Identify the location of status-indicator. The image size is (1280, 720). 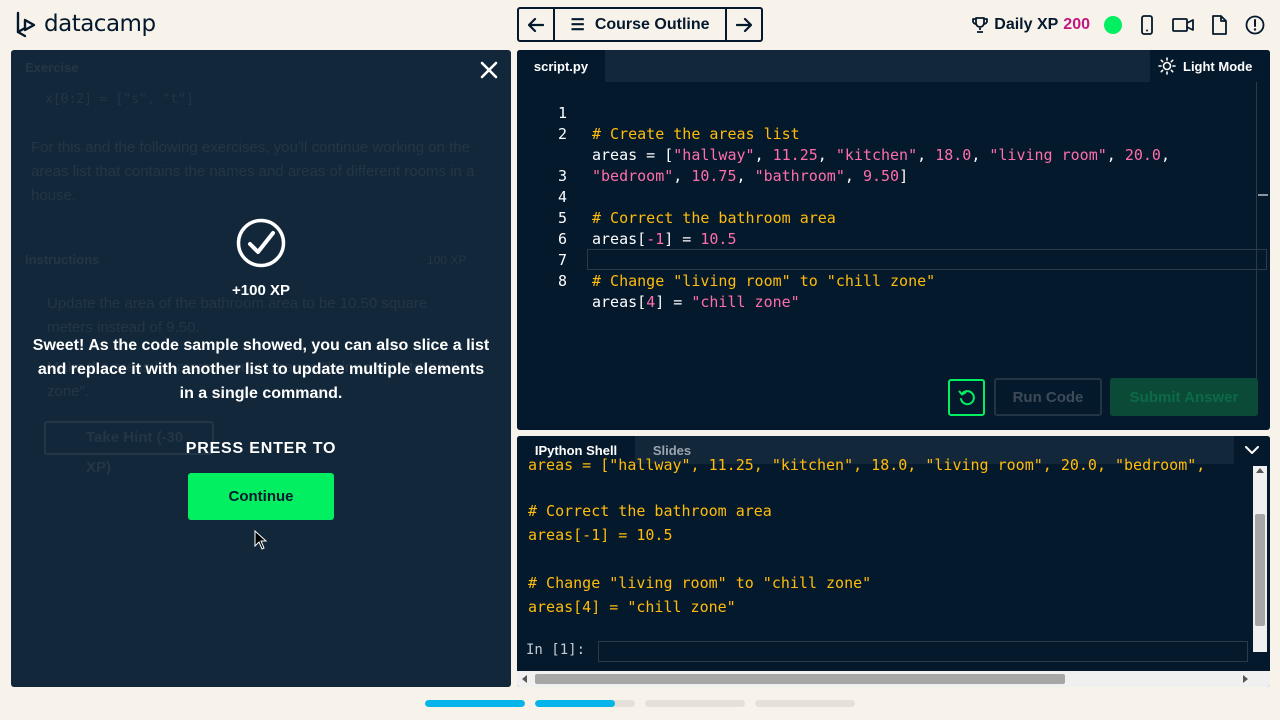
(1113, 25).